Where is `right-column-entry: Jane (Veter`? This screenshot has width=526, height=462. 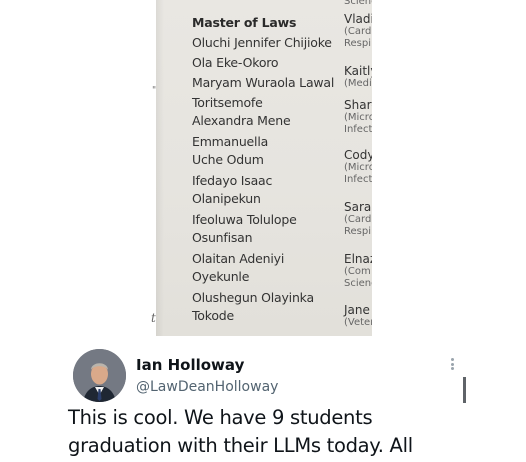 right-column-entry: Jane (Veter is located at coordinates (358, 316).